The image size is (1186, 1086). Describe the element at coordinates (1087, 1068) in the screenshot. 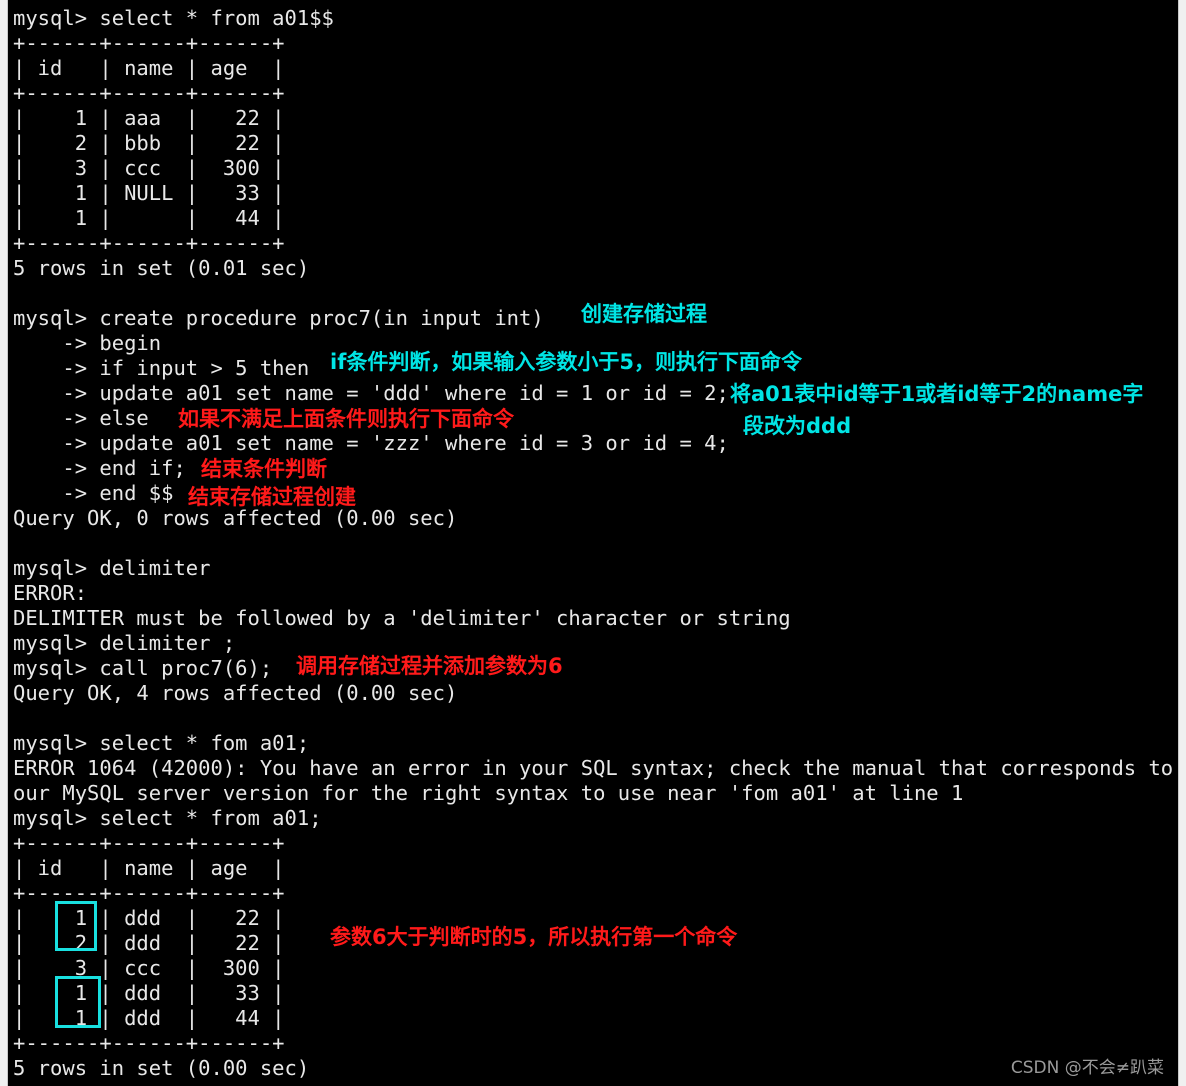

I see `csdn-watermark: CSDN @不会≠趴菜` at that location.